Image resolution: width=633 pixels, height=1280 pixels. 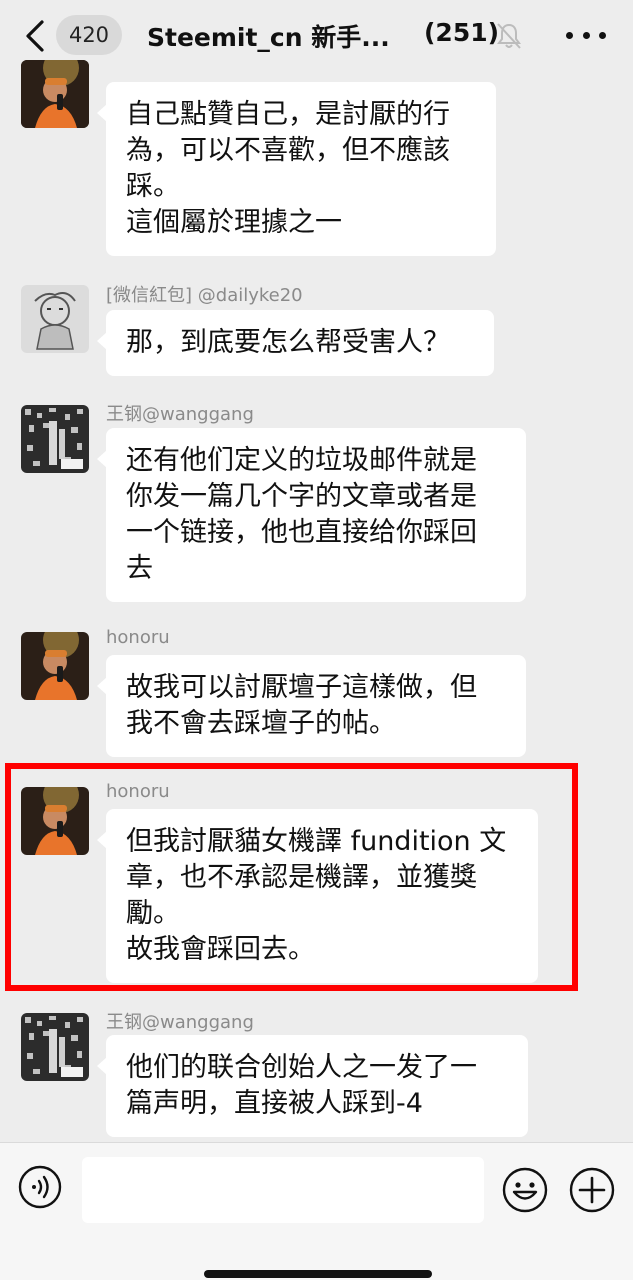 I want to click on message-bubble: 故我可以討厭壇子這樣做，但 我不會去踩壇子的帖。, so click(x=311, y=706).